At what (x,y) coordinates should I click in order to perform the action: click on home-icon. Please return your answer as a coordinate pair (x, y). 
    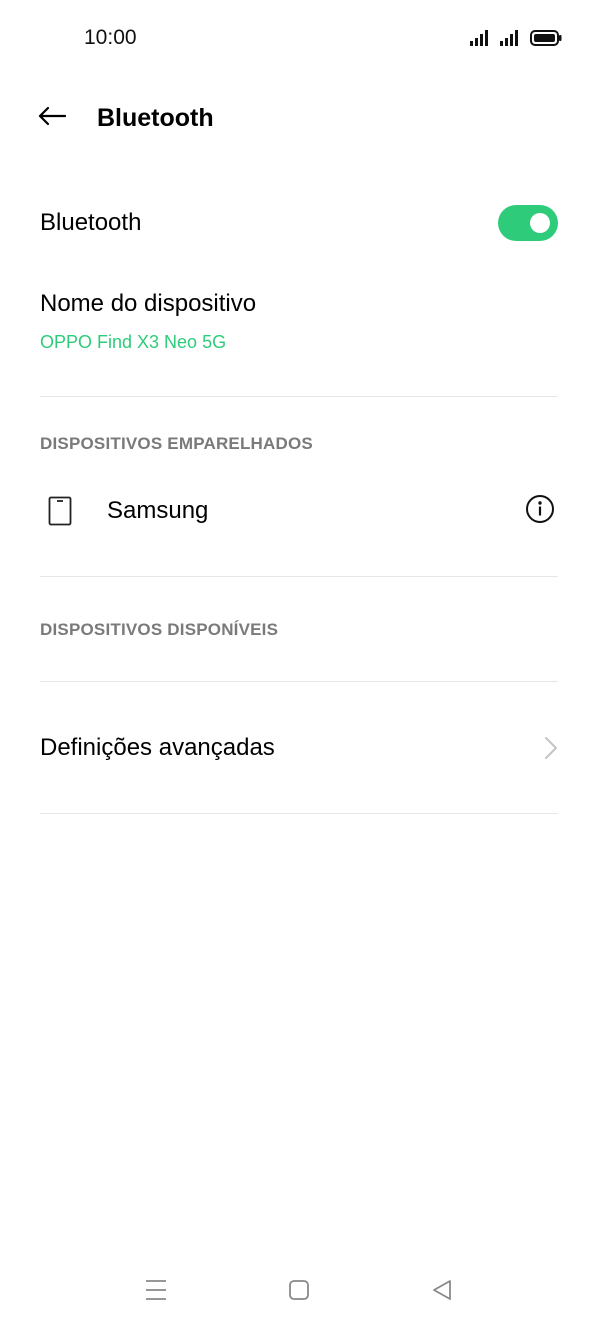
    Looking at the image, I should click on (299, 1292).